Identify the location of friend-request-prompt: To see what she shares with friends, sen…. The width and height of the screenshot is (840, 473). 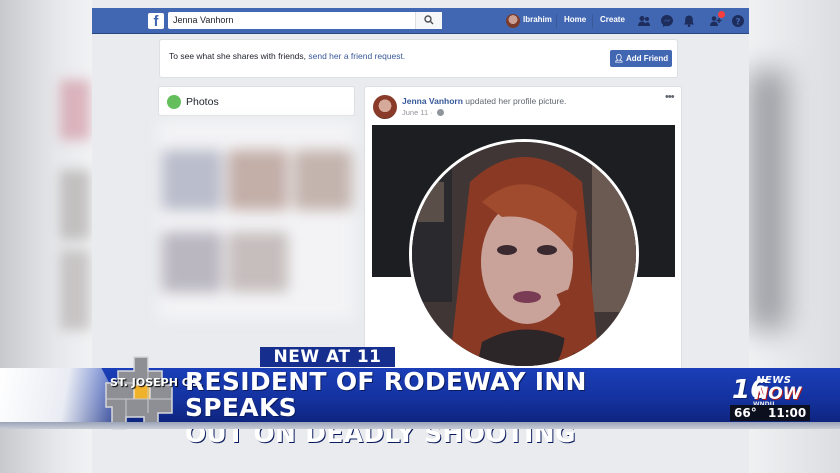
(418, 58).